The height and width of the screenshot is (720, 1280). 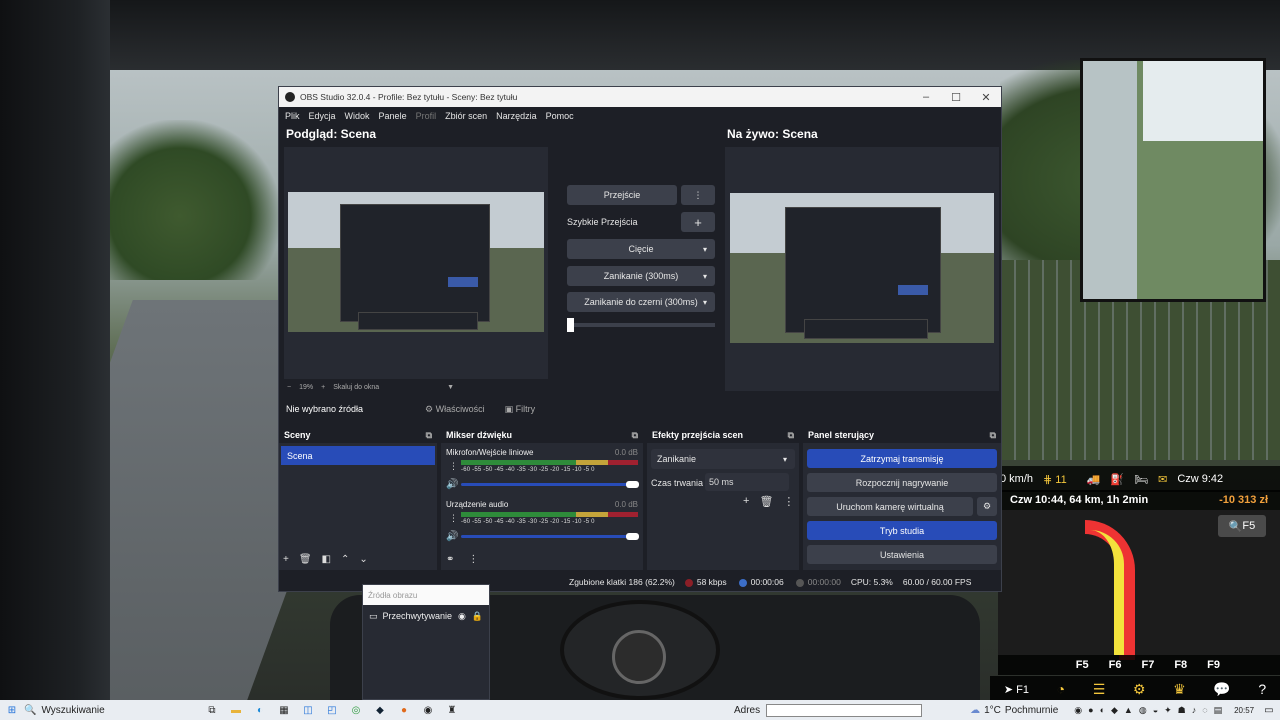 What do you see at coordinates (393, 116) in the screenshot?
I see `menu-panele: Panele` at bounding box center [393, 116].